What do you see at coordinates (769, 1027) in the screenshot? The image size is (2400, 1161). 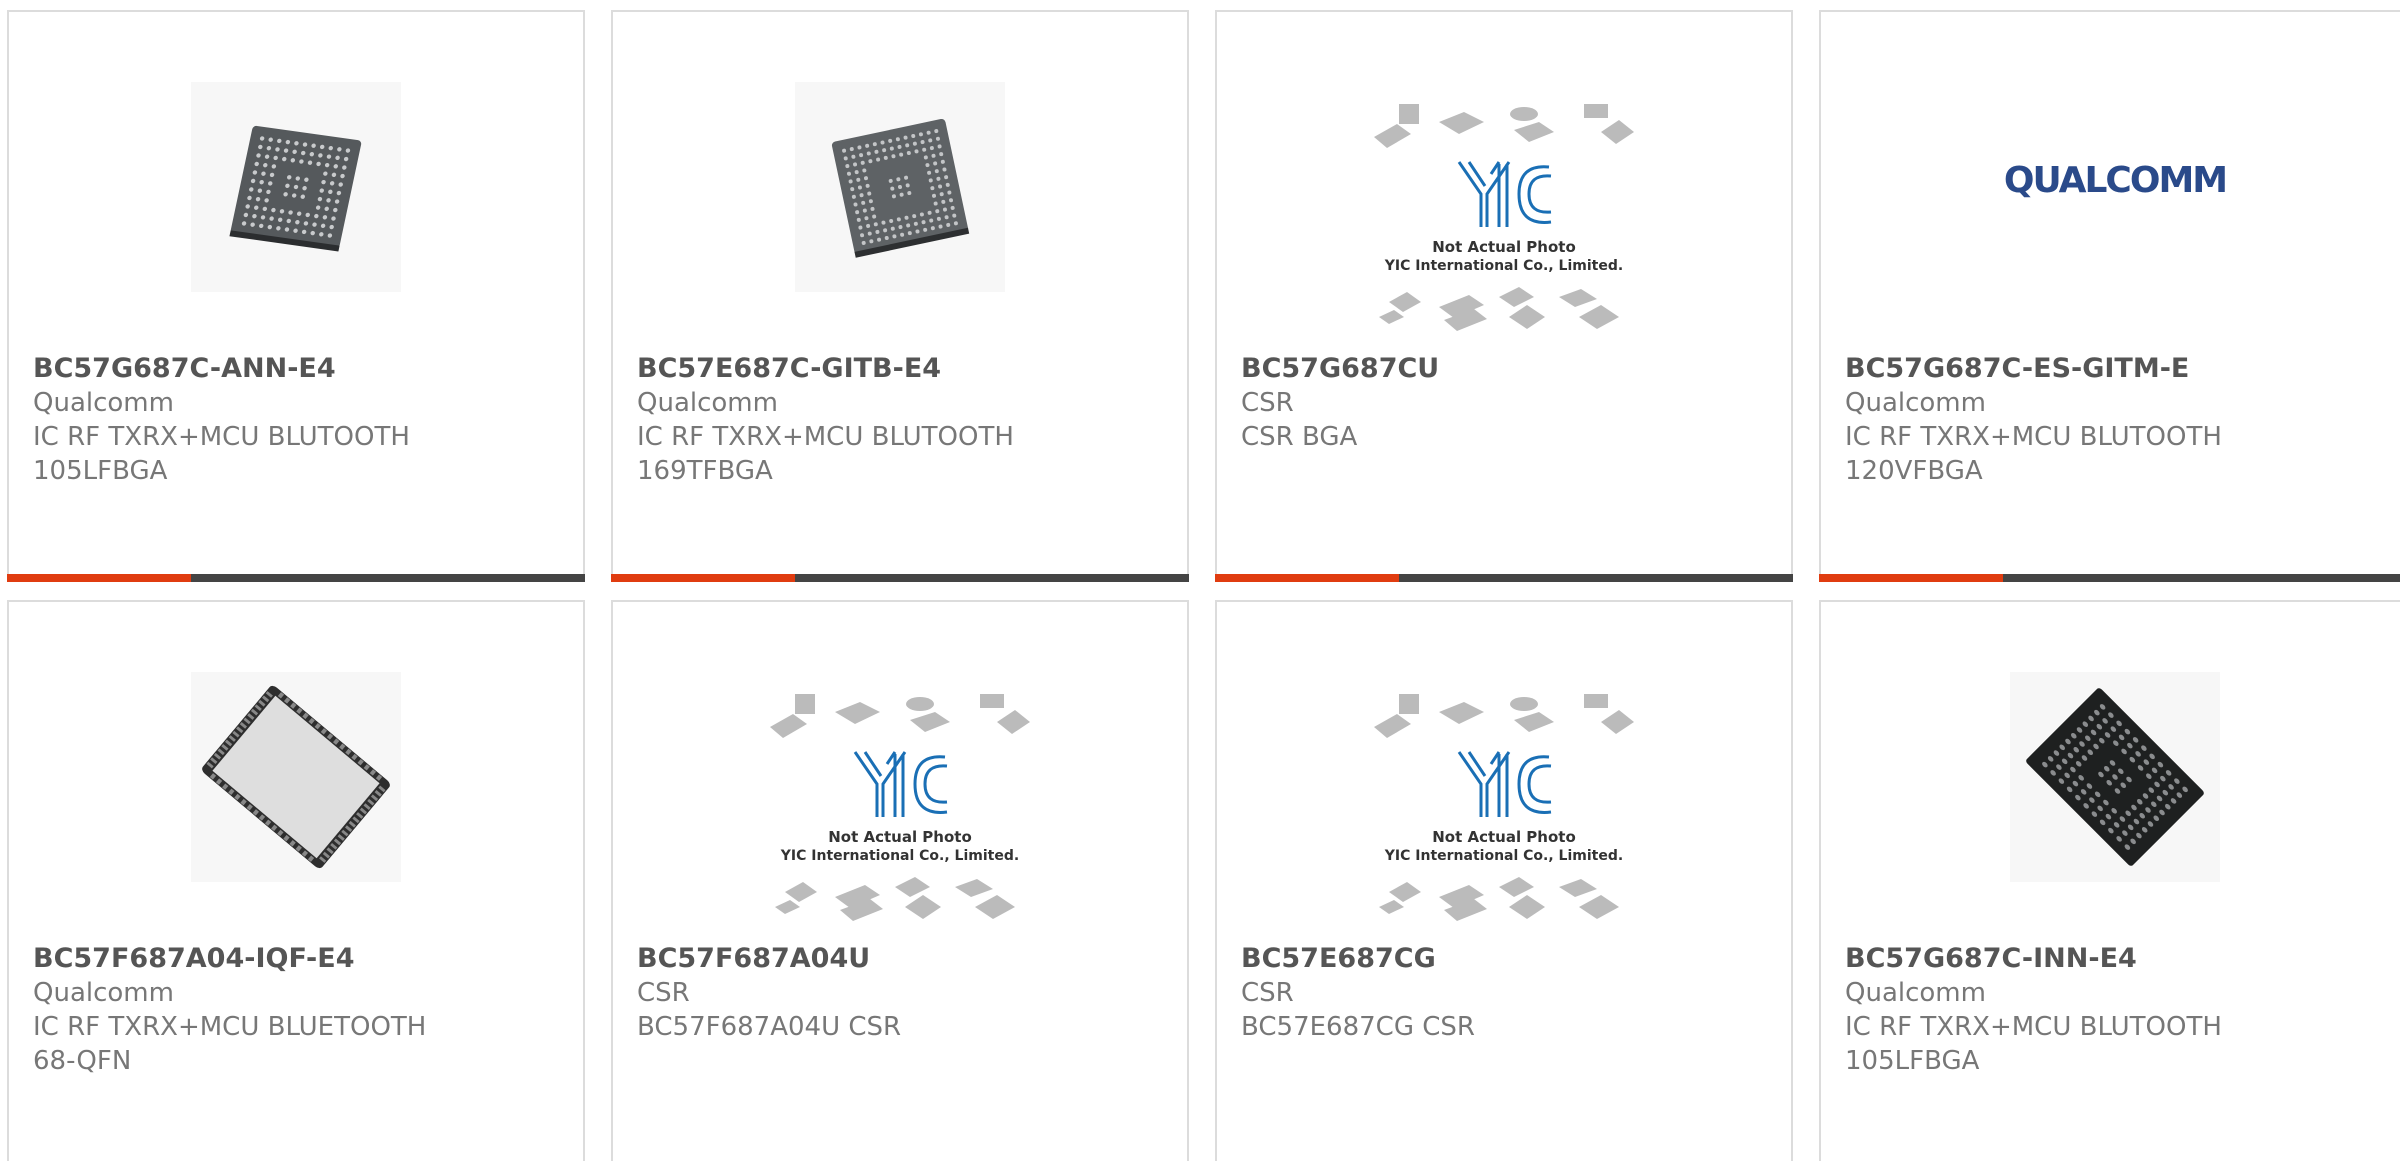 I see `description-line: BC57F687A04U CSR` at bounding box center [769, 1027].